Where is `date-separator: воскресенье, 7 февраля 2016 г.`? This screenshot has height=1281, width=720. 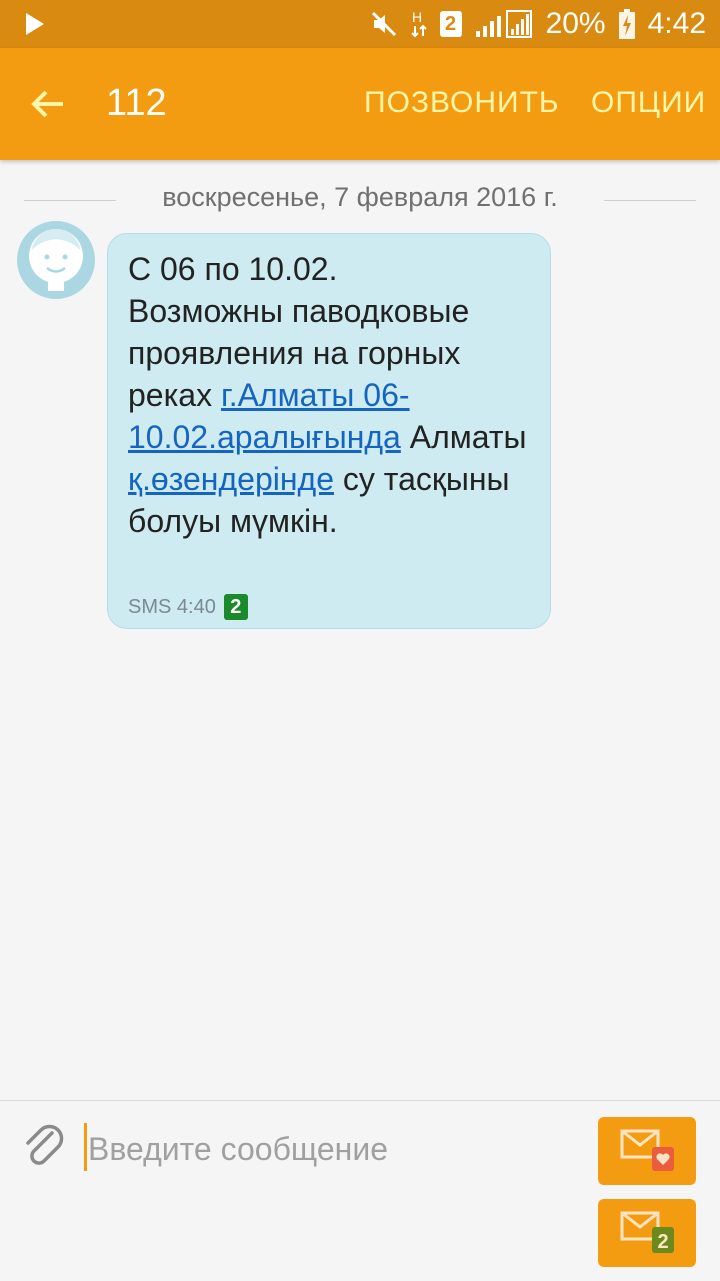
date-separator: воскресенье, 7 февраля 2016 г. is located at coordinates (360, 200).